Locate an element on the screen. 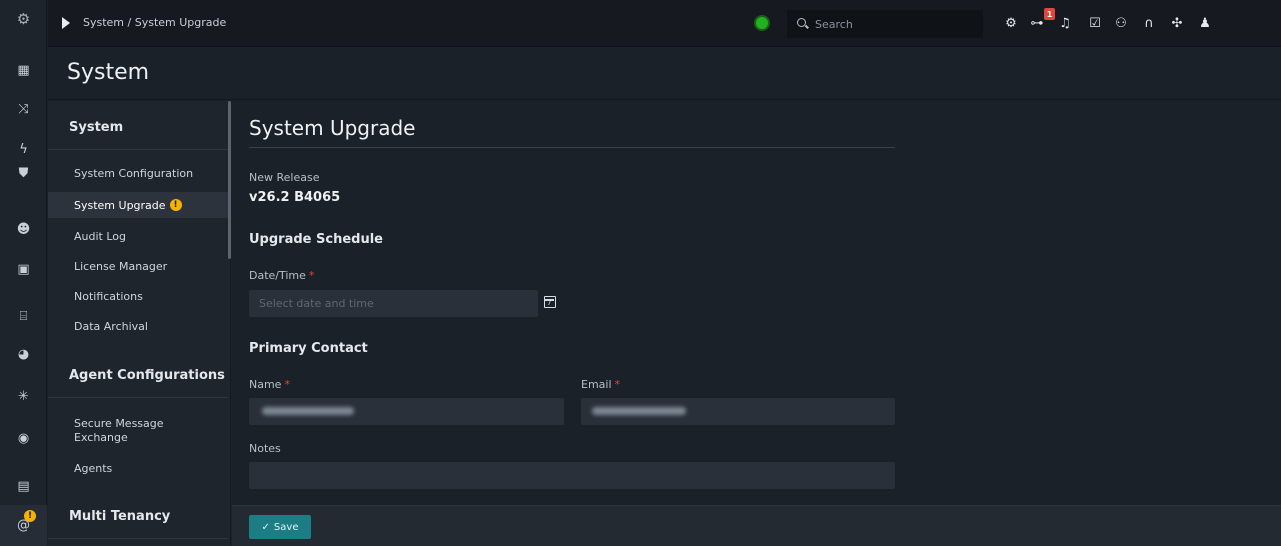 This screenshot has width=1281, height=546. primary-contact-heading: Primary Contact is located at coordinates (308, 348).